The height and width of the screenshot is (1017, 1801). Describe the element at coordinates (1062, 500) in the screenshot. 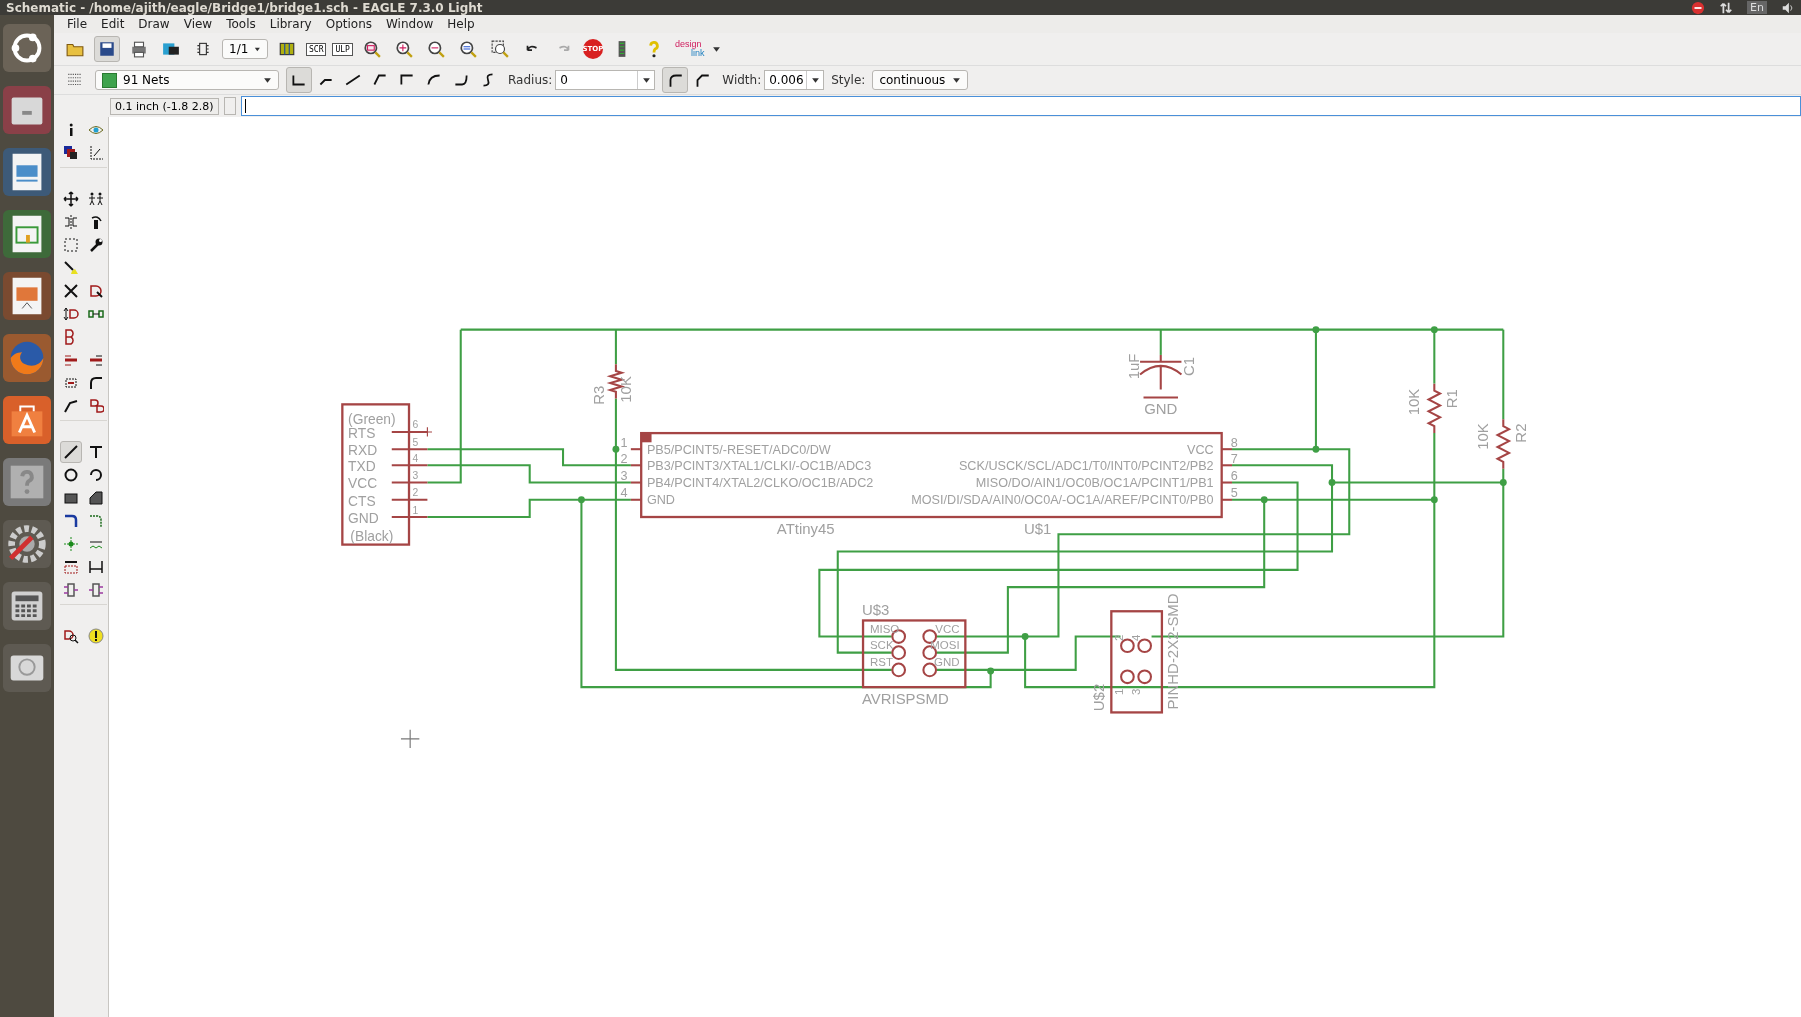

I see `pin-label: MOSI/DI/SDA/AIN0/OC0A/-OC1A/AREF/PCINT0/PB0` at that location.